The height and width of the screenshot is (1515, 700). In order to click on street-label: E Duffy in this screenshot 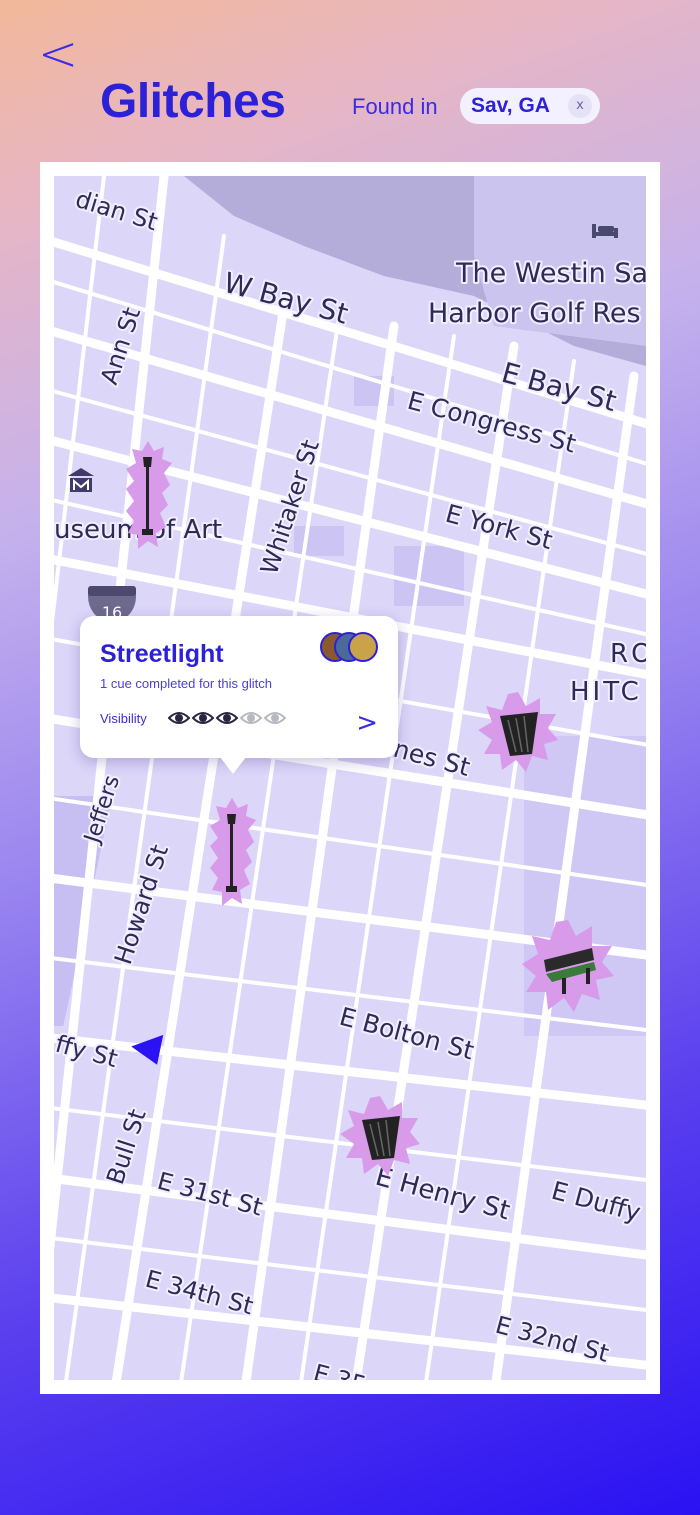, I will do `click(595, 1202)`.